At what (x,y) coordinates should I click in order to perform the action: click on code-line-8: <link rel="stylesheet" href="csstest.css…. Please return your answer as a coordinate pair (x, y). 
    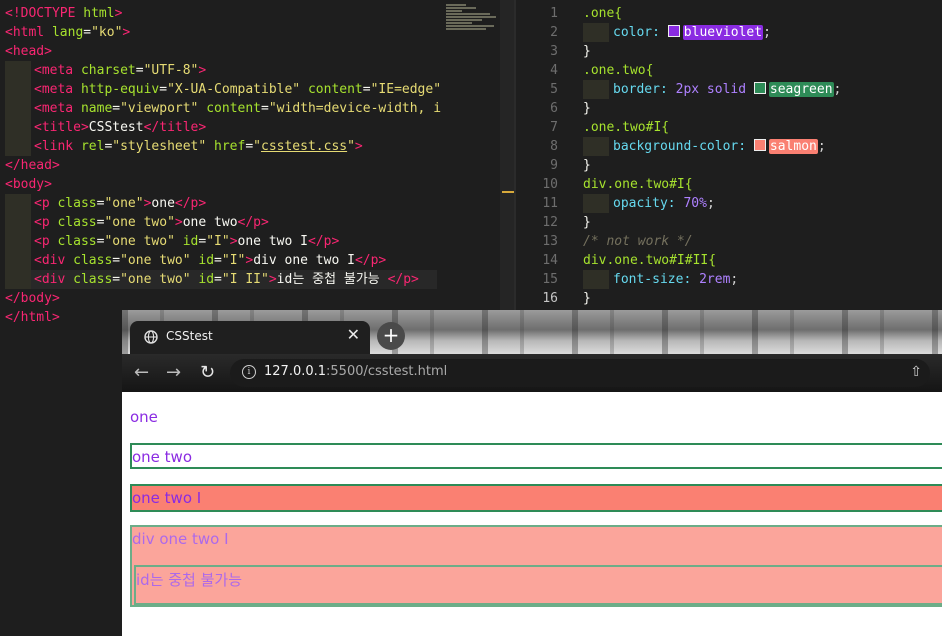
    Looking at the image, I should click on (184, 146).